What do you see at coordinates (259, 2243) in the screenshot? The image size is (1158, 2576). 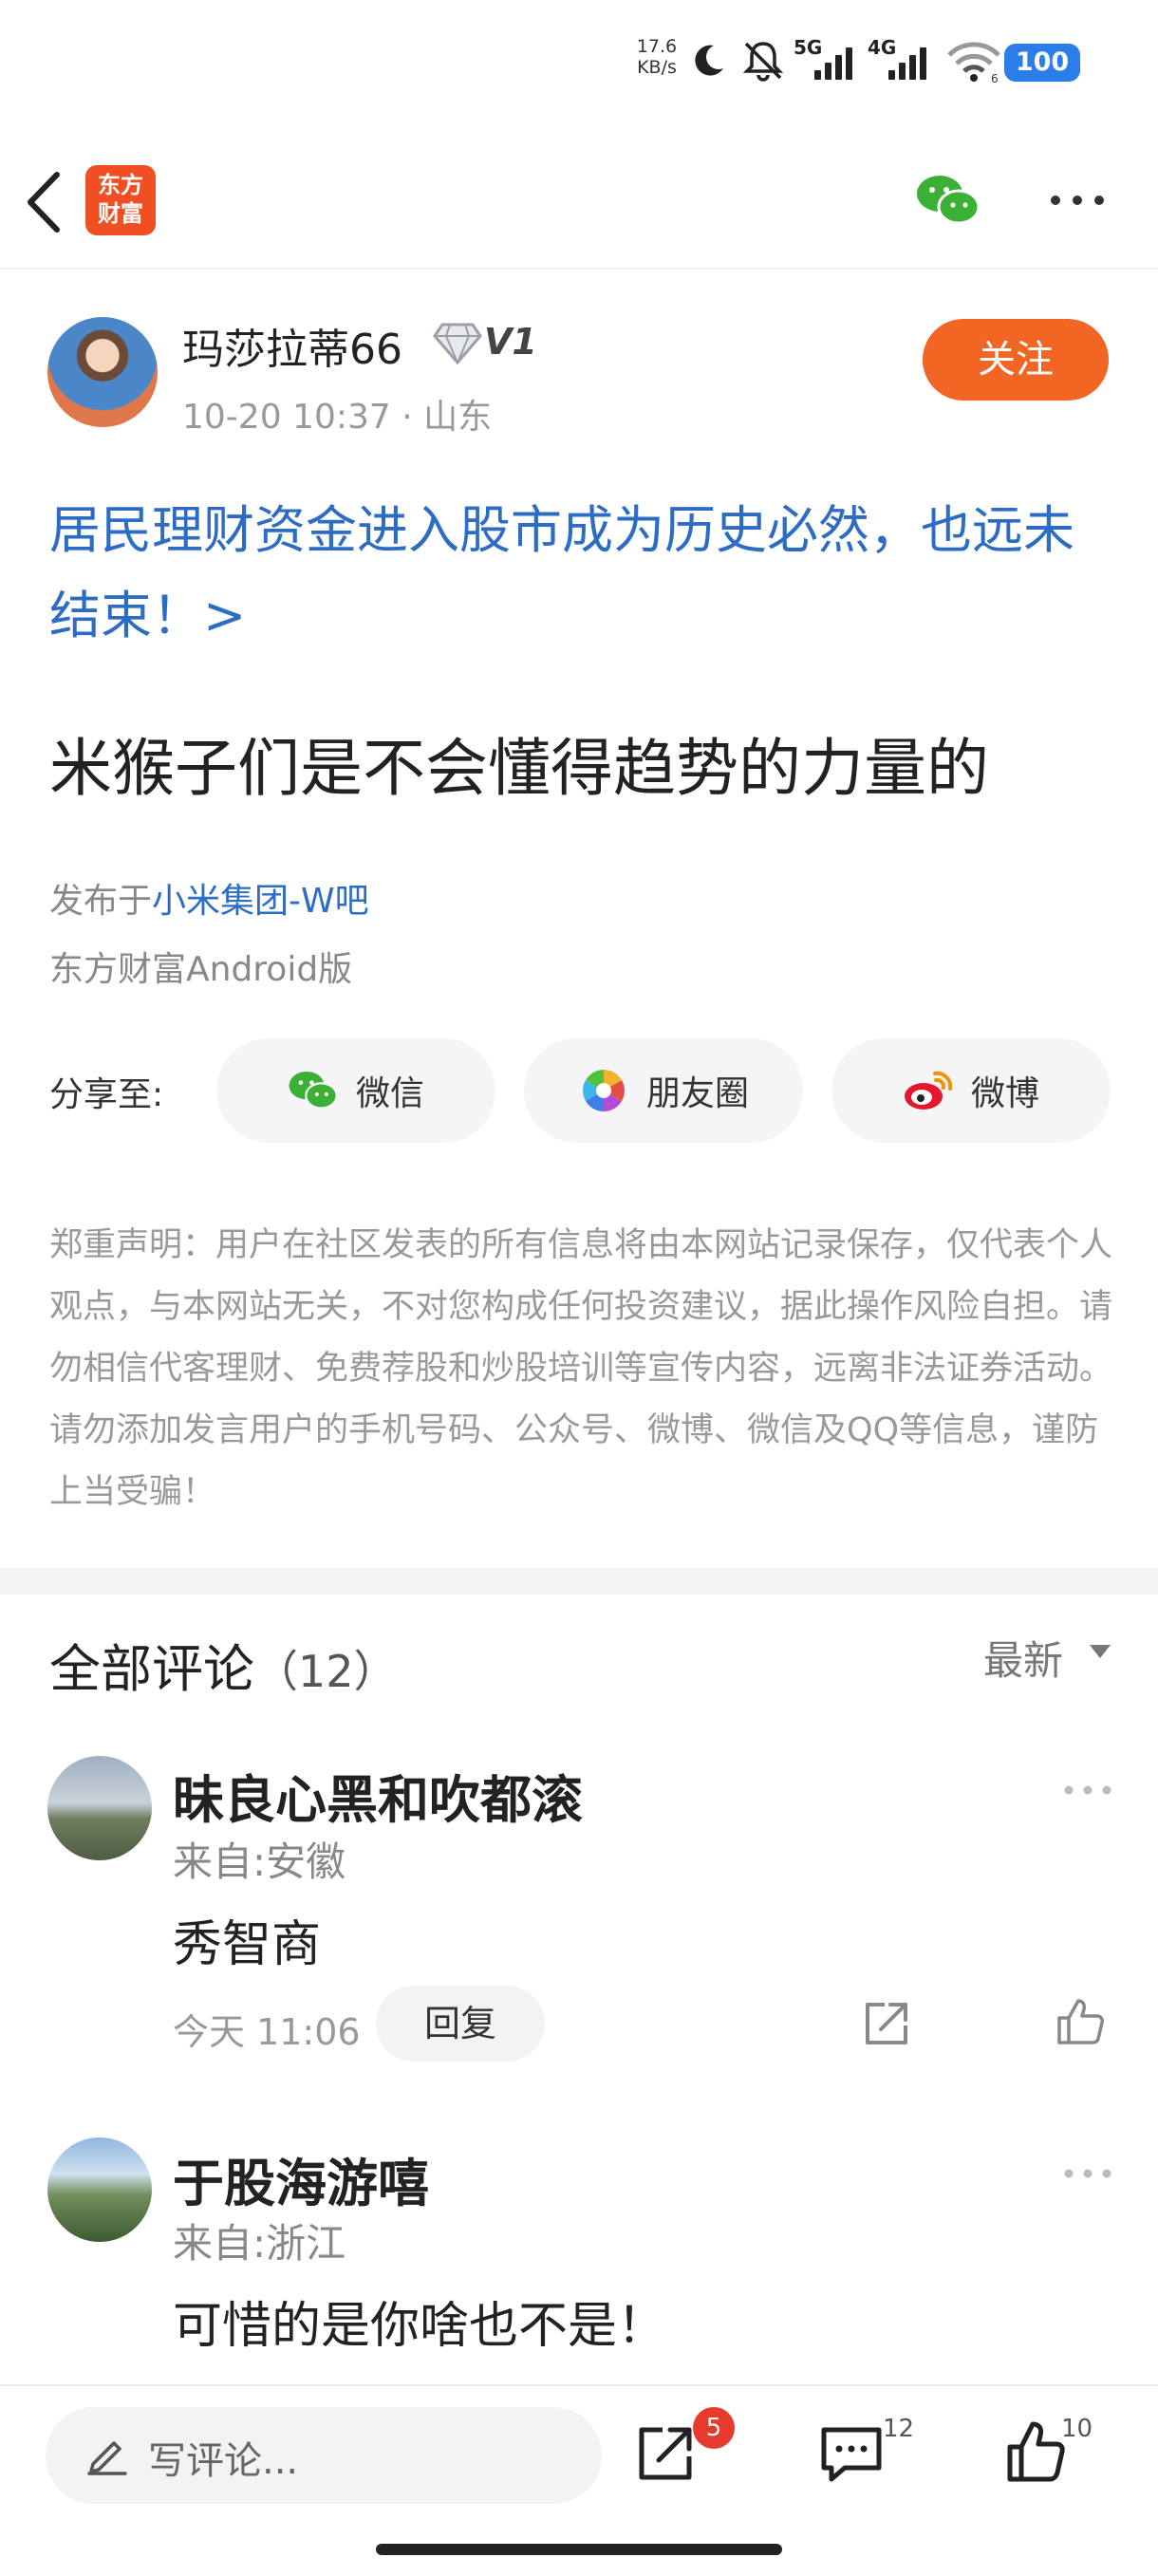 I see `comment-location: 来自:浙江` at bounding box center [259, 2243].